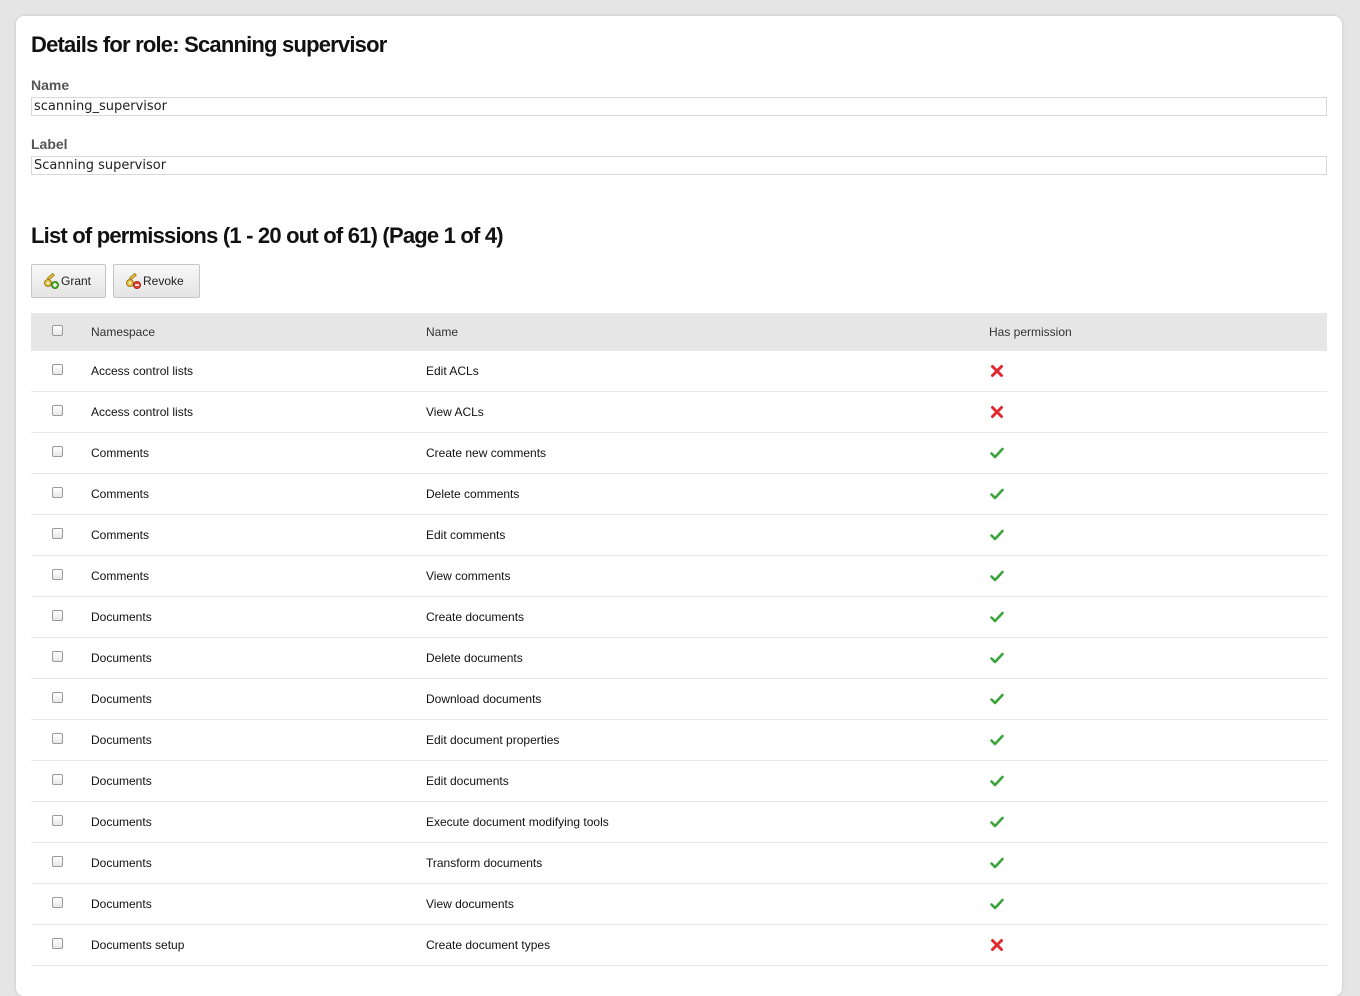 The width and height of the screenshot is (1360, 996). I want to click on cell-name: Create documents, so click(475, 617).